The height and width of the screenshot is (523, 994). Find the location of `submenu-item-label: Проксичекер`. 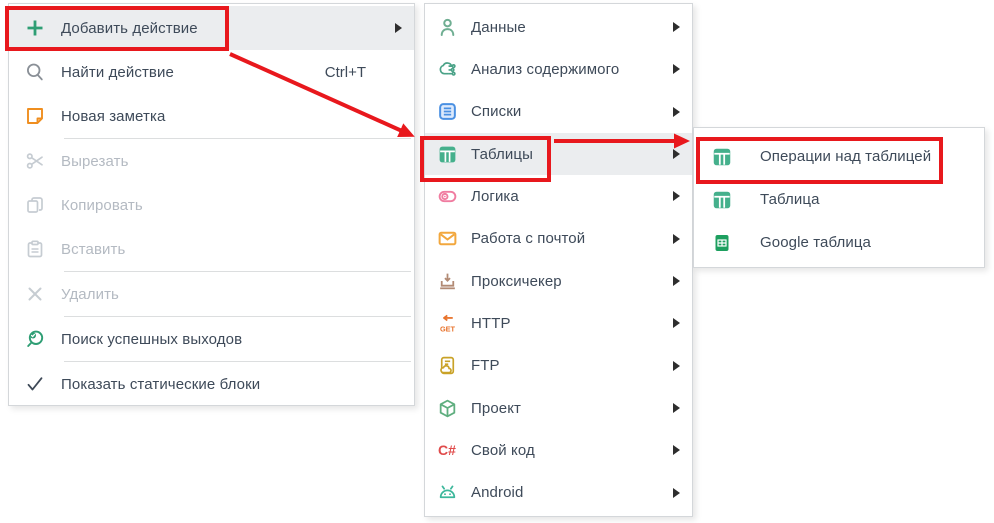

submenu-item-label: Проксичекер is located at coordinates (516, 281).